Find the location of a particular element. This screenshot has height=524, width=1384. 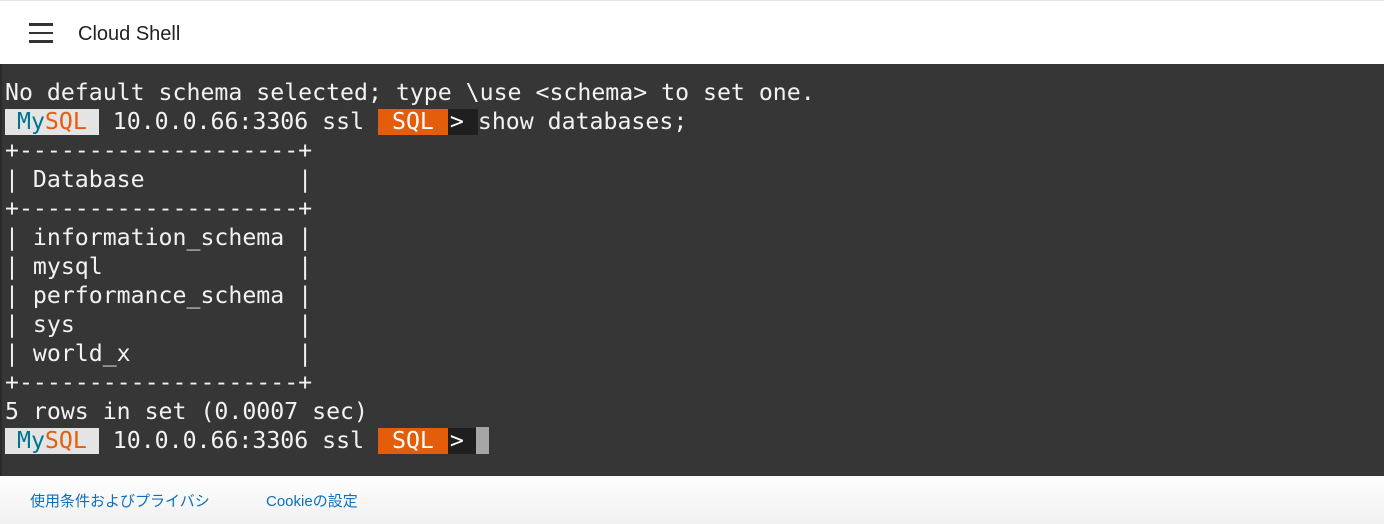

cursor is located at coordinates (482, 440).